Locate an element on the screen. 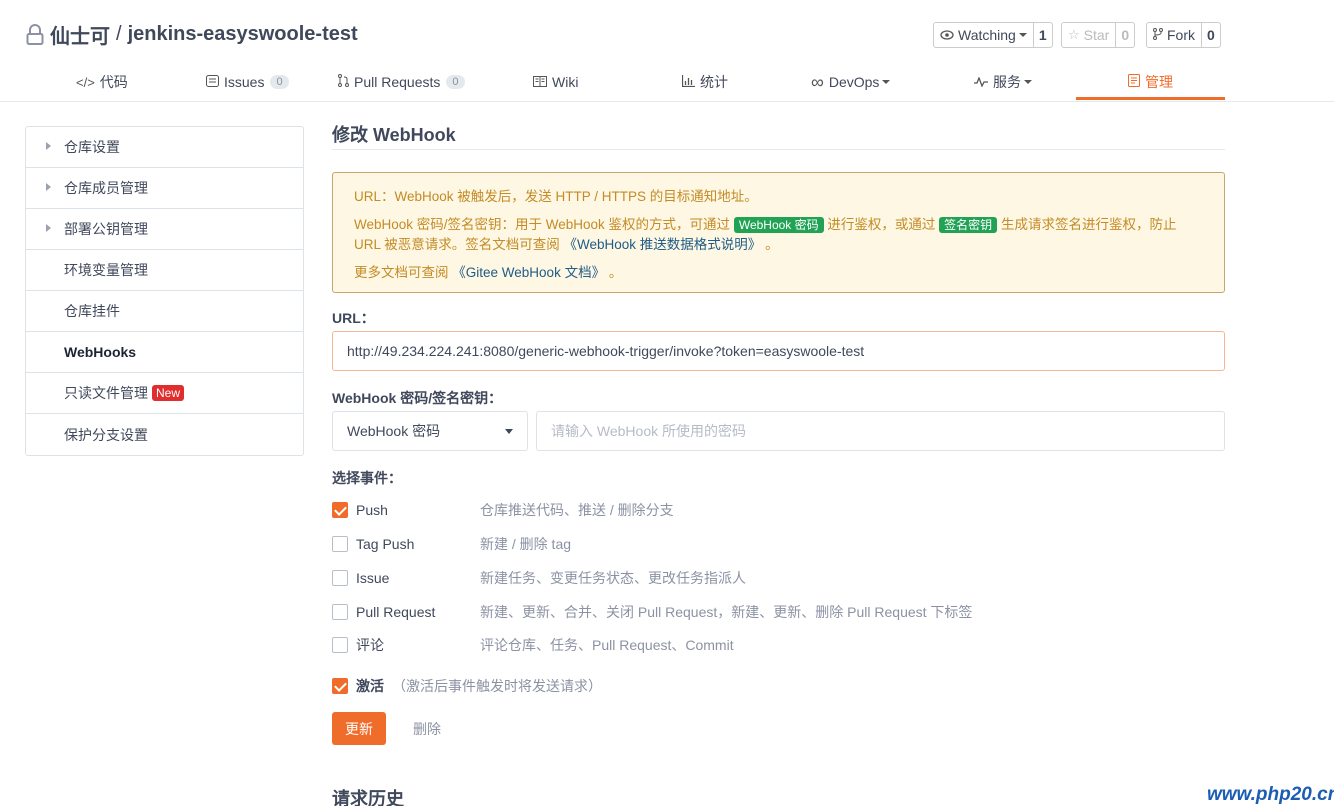 The width and height of the screenshot is (1334, 806). tab-services: 服务 is located at coordinates (1003, 82).